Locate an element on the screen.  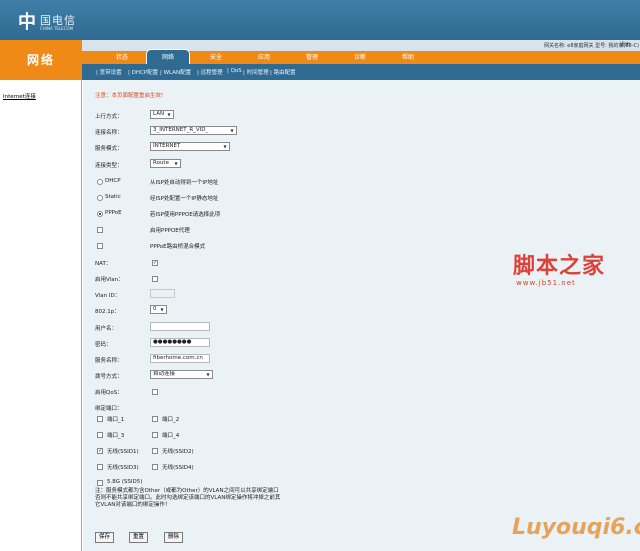
service-mode-label: 服务模式： is located at coordinates (109, 149).